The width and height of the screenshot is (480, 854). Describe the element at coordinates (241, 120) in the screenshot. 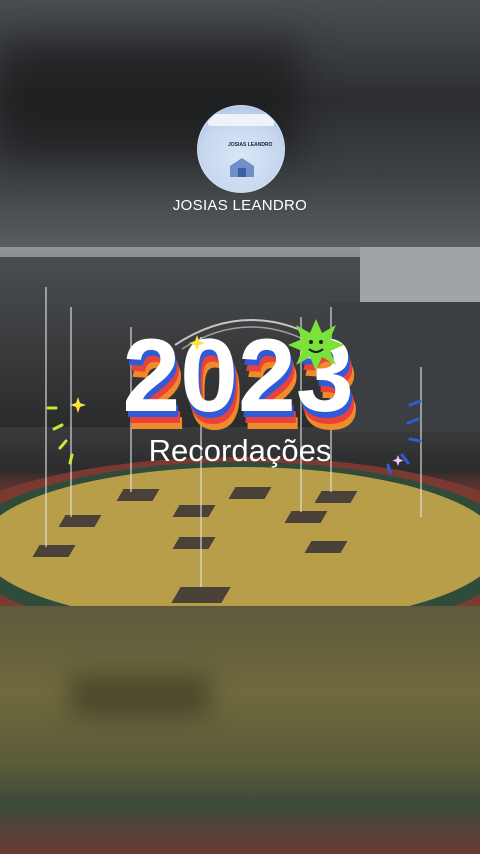

I see `avatar-banner` at that location.